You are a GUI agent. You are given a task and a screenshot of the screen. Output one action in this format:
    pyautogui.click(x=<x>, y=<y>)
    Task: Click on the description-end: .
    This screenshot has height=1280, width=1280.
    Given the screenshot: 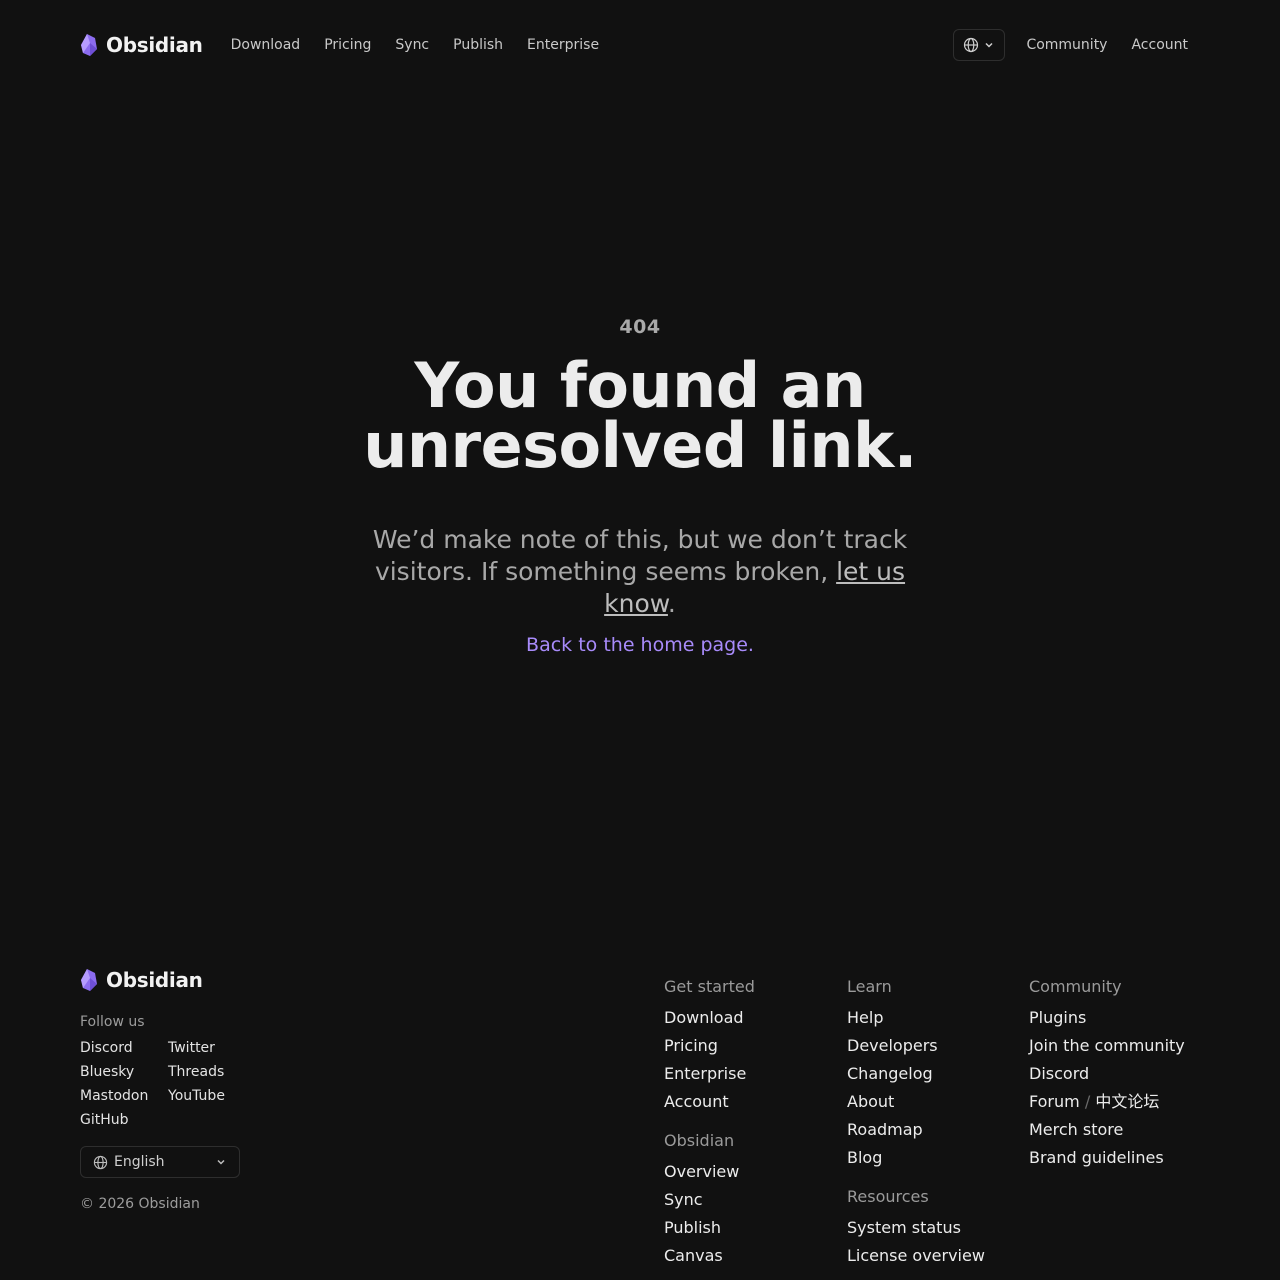 What is the action you would take?
    pyautogui.click(x=671, y=603)
    